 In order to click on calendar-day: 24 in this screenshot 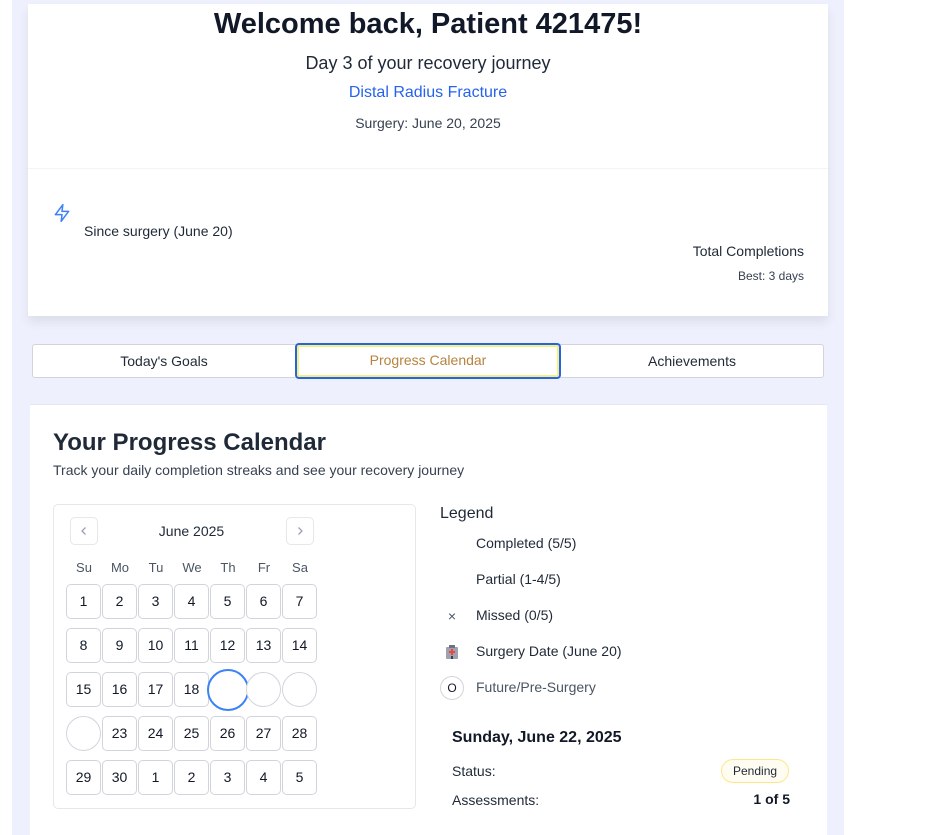, I will do `click(155, 733)`.